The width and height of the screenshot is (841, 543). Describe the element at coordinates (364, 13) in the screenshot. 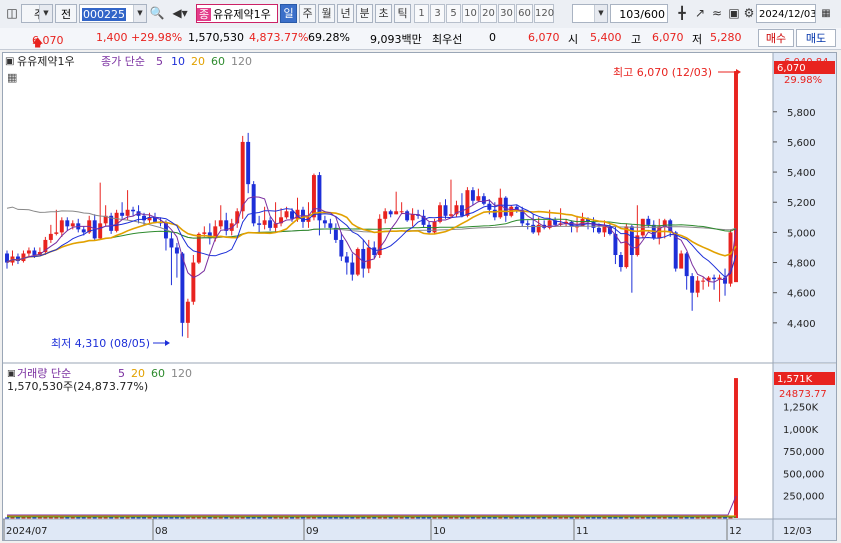

I see `tab-period-4: 분` at that location.